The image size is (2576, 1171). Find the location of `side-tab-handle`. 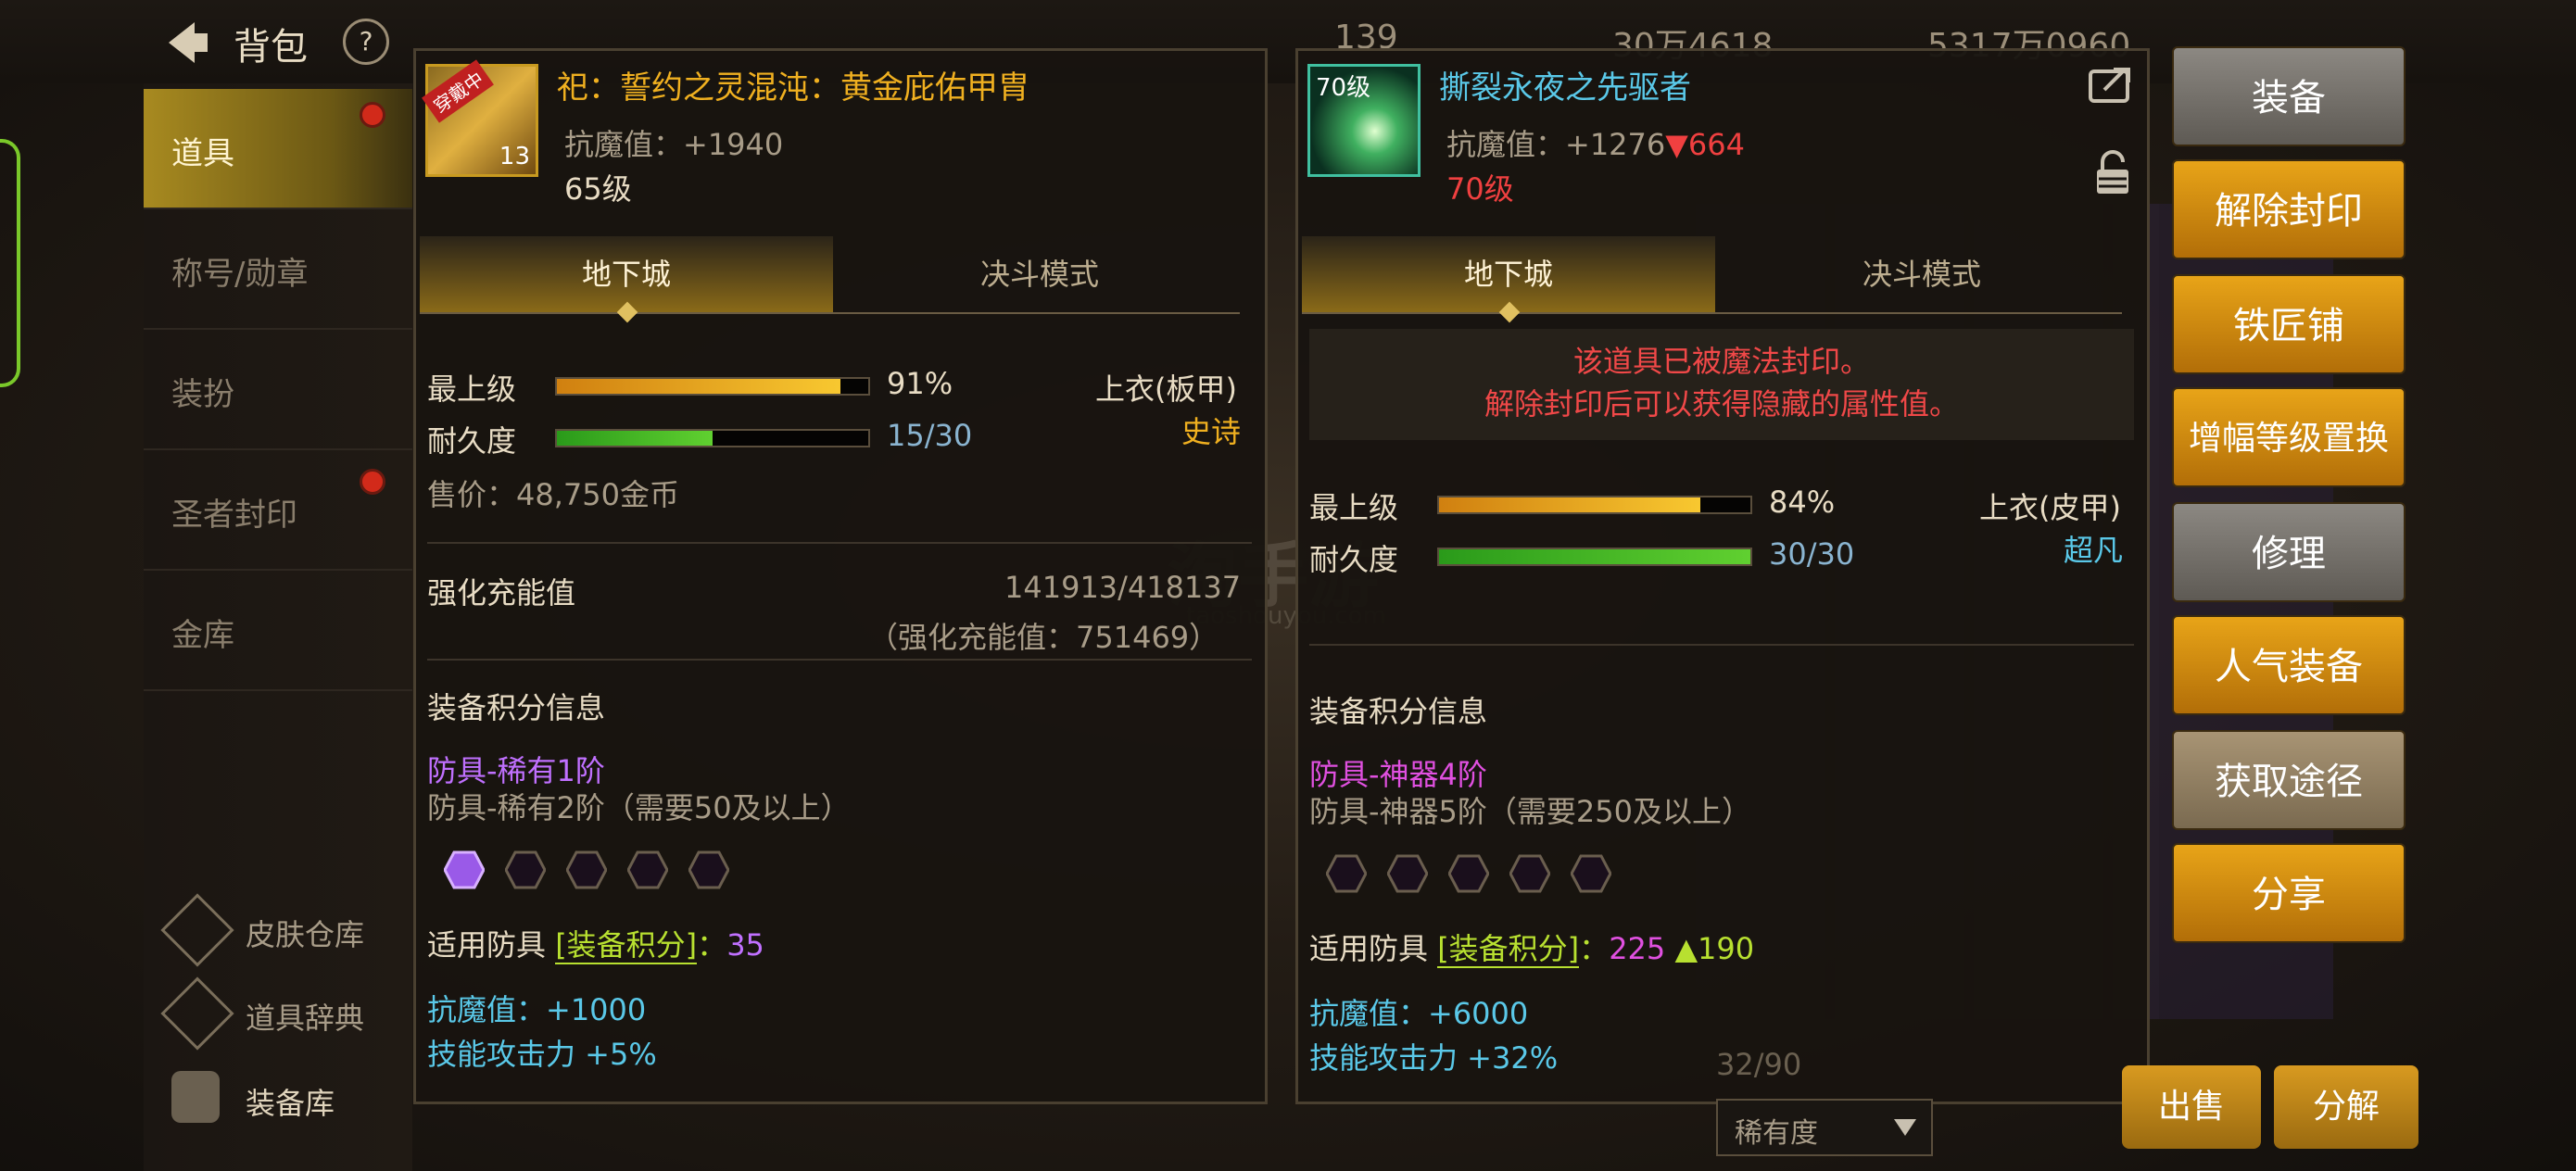

side-tab-handle is located at coordinates (10, 263).